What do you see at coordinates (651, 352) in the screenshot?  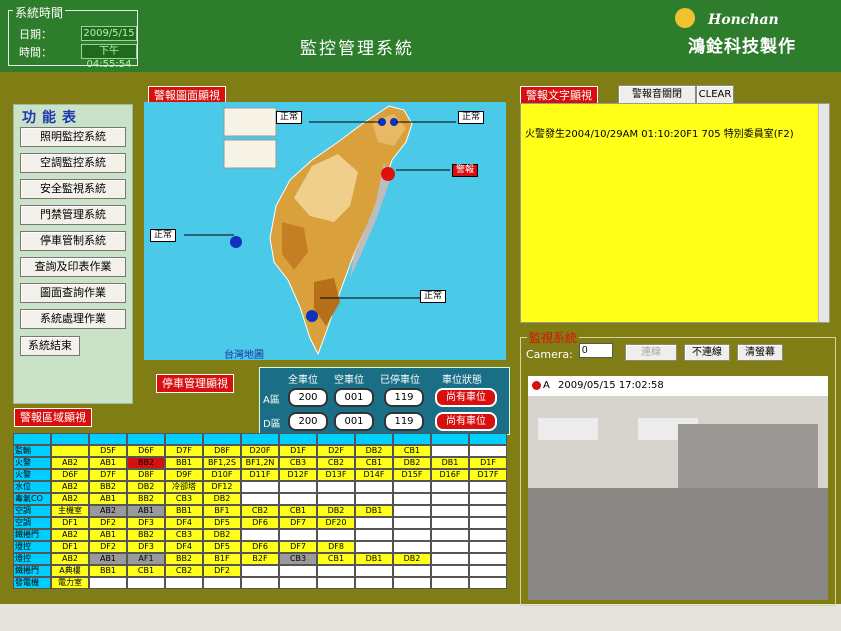 I see `connect-button: 連線` at bounding box center [651, 352].